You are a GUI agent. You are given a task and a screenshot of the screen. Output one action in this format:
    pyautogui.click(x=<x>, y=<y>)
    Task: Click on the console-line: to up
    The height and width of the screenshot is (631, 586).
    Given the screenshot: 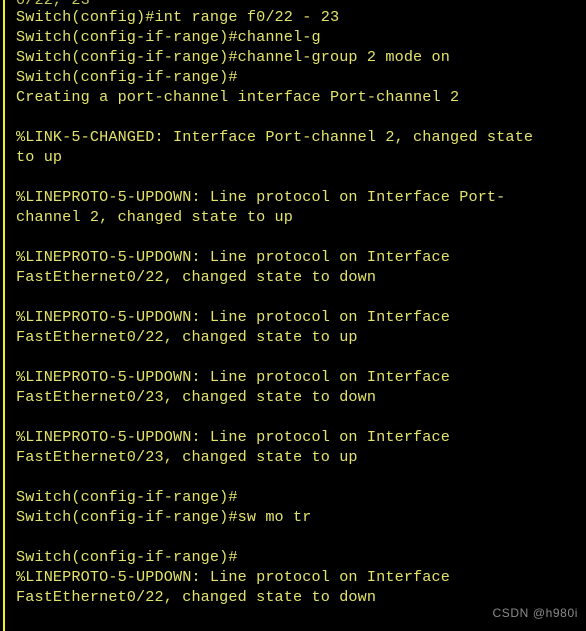 What is the action you would take?
    pyautogui.click(x=39, y=157)
    